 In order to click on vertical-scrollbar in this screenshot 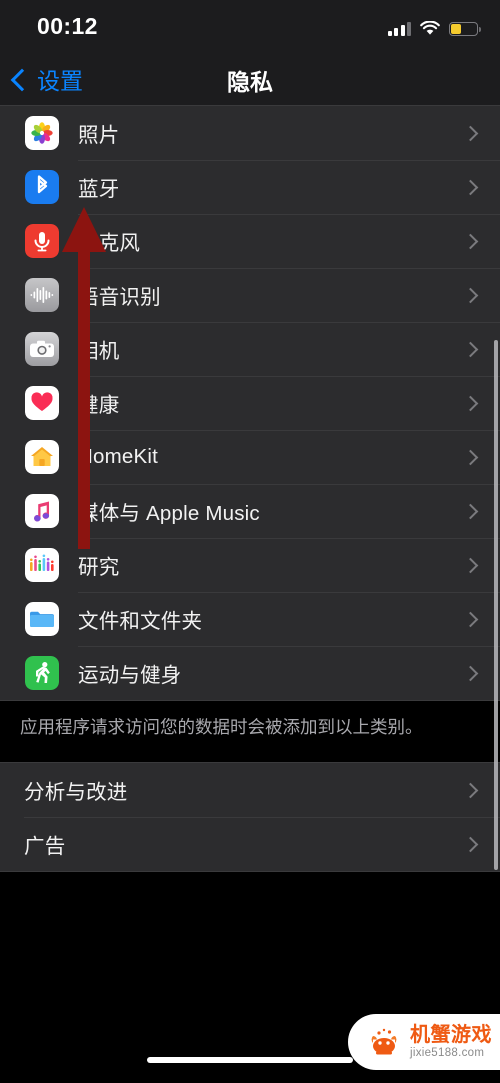, I will do `click(496, 605)`.